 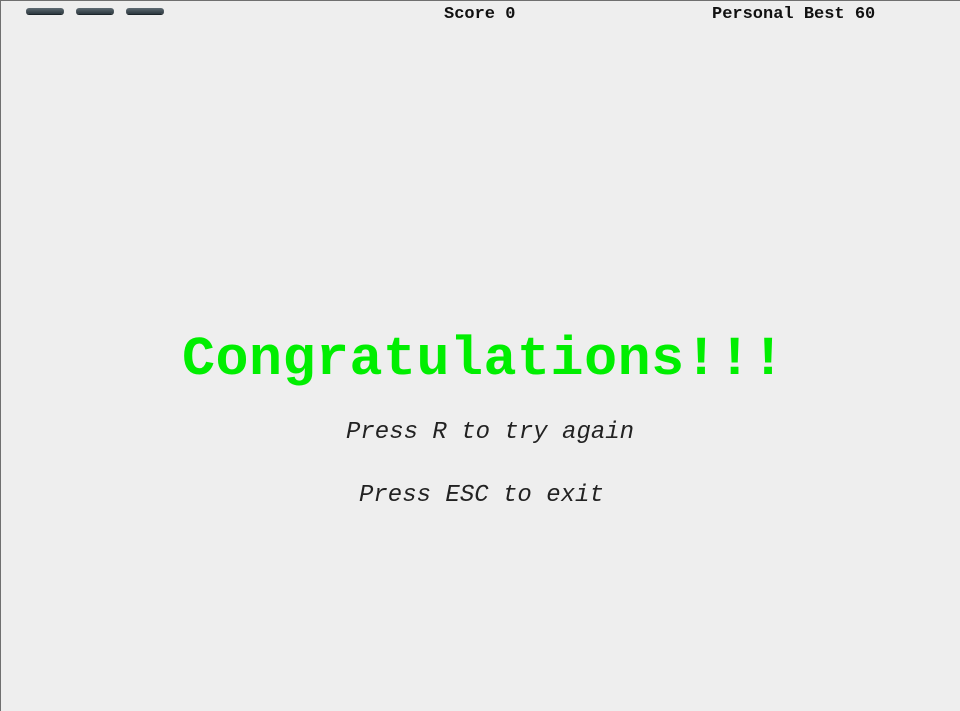 I want to click on personal-best-display: Personal Best 60, so click(x=793, y=15).